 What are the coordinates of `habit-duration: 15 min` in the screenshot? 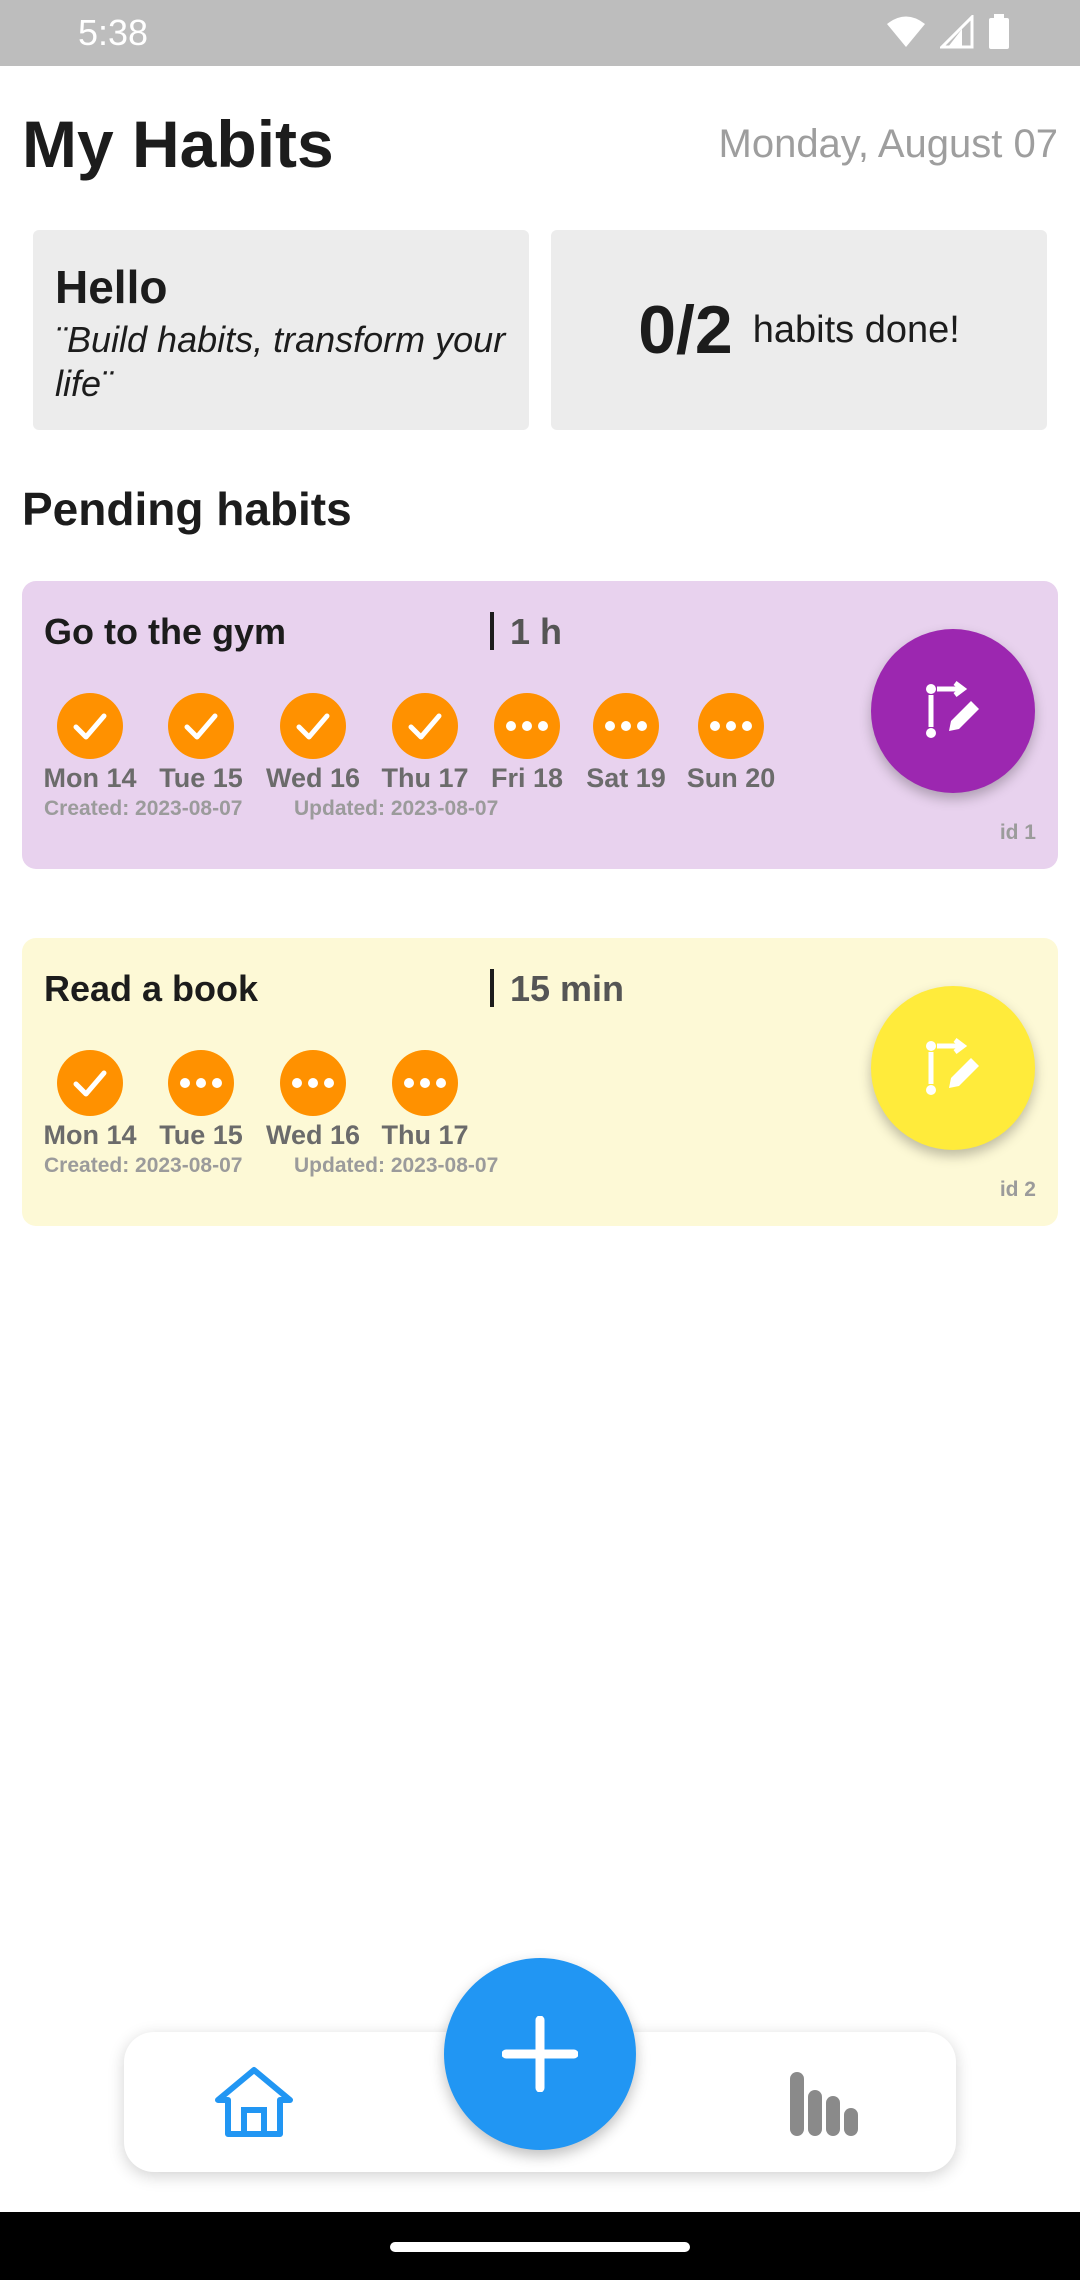 It's located at (557, 989).